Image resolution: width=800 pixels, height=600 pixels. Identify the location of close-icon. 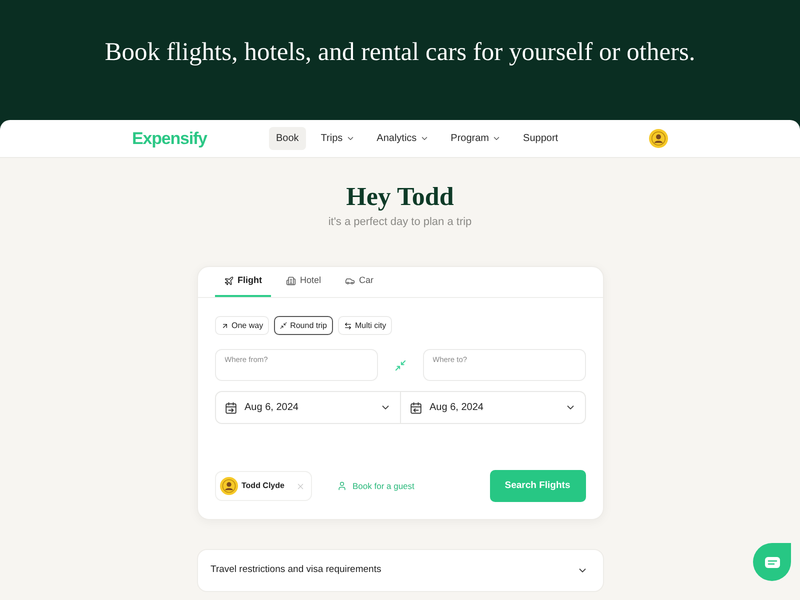
(300, 486).